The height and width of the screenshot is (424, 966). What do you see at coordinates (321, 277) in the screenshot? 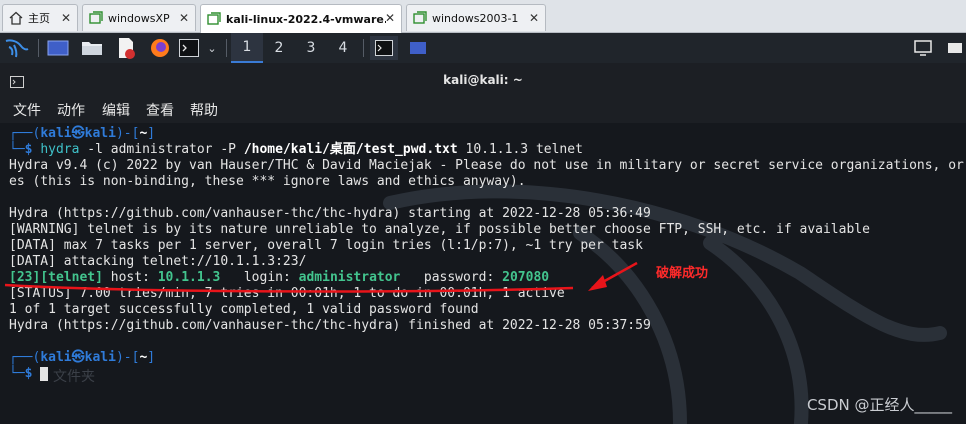
I see `annotation-overlay` at bounding box center [321, 277].